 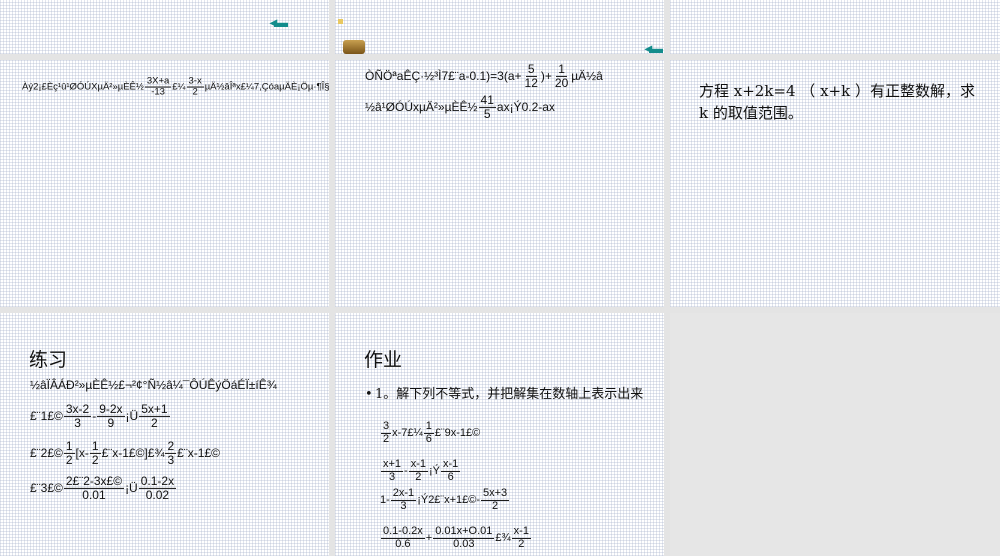 I want to click on bullet-text: 1。解下列不等式，并把解集在数轴上表示出来, so click(x=509, y=394).